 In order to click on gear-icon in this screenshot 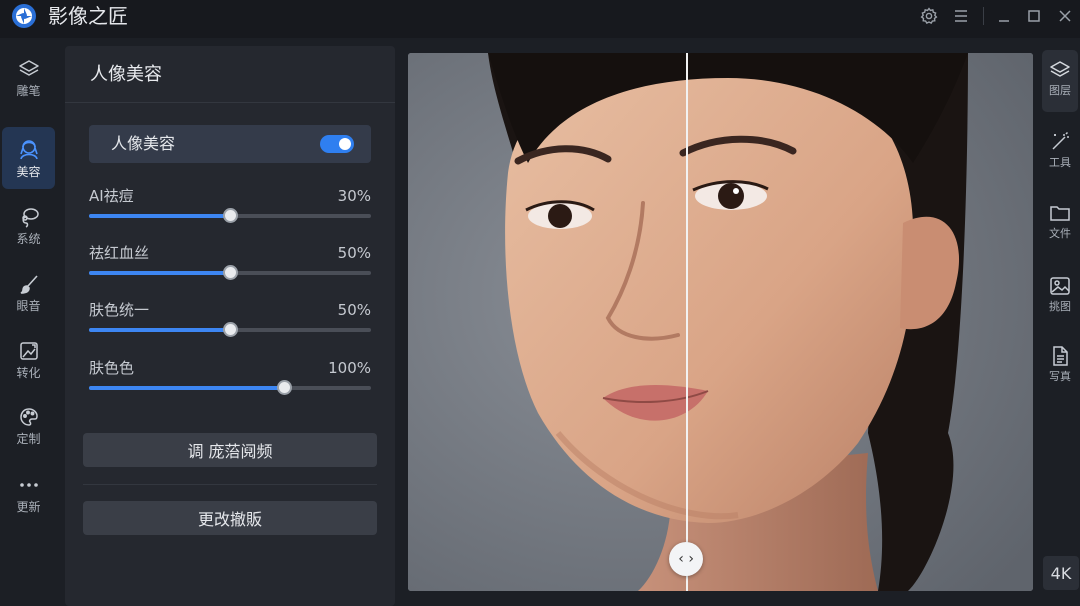, I will do `click(929, 16)`.